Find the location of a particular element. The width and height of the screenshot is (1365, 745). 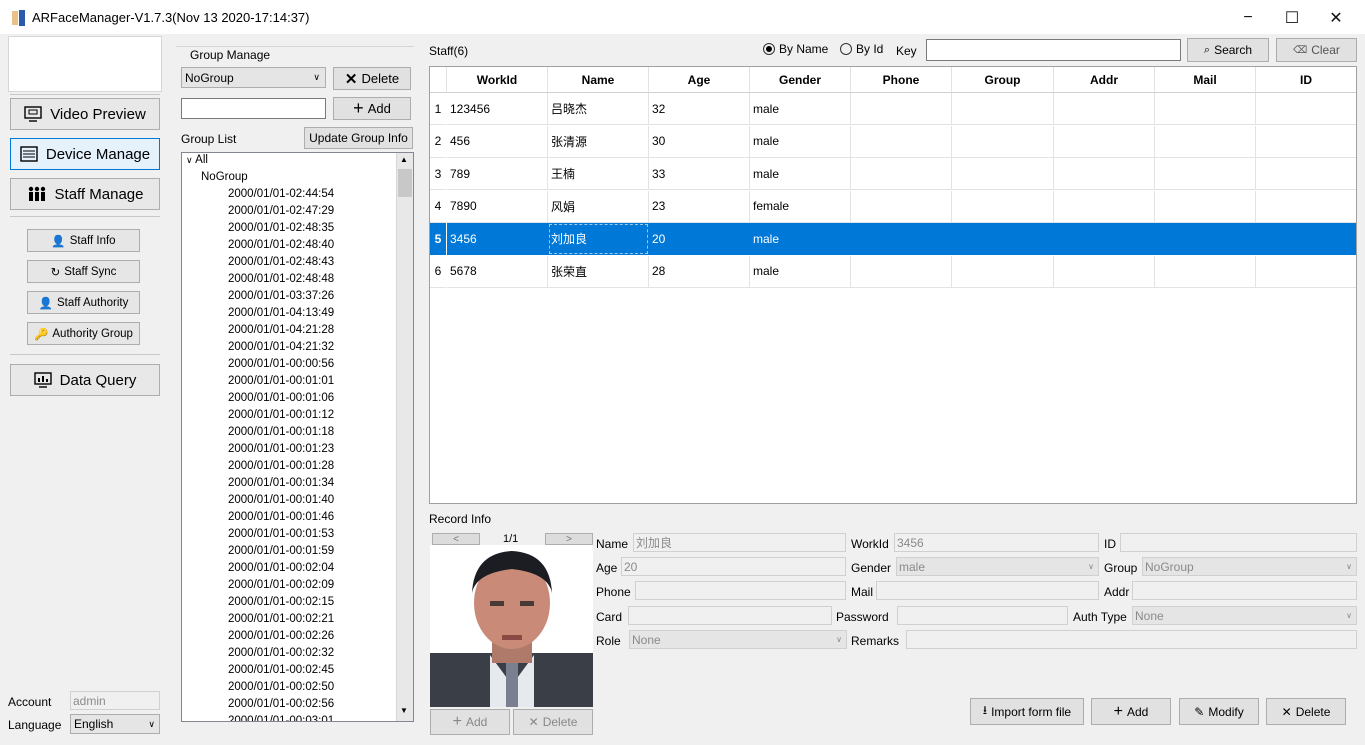

group-name-input is located at coordinates (253, 108).